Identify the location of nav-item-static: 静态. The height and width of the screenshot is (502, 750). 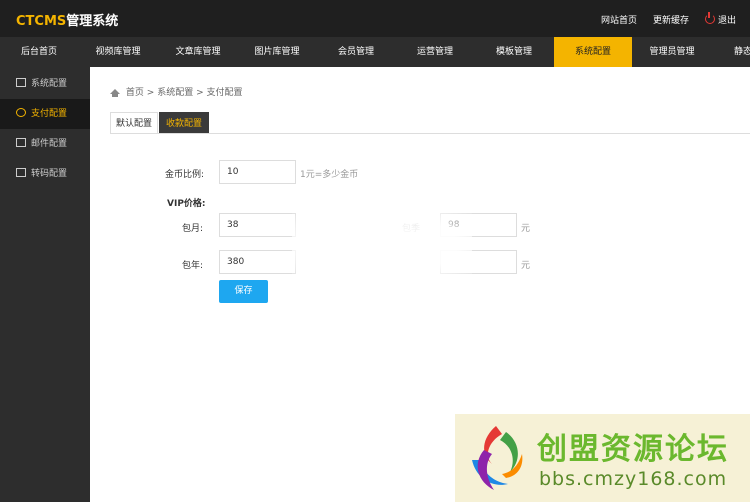
(731, 52).